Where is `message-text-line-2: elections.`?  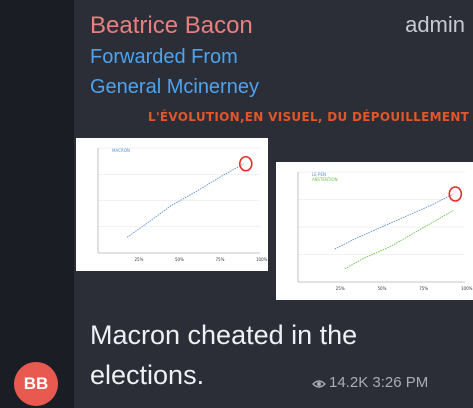
message-text-line-2: elections. is located at coordinates (147, 375).